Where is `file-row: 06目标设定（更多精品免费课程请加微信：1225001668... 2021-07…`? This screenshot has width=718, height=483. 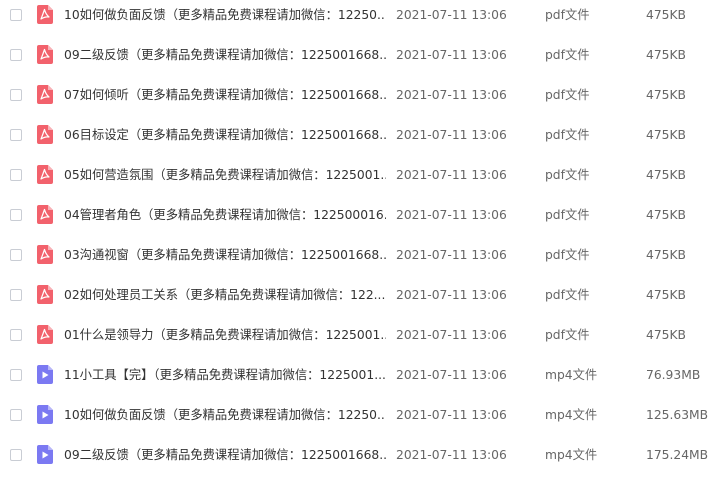 file-row: 06目标设定（更多精品免费课程请加微信：1225001668... 2021-07… is located at coordinates (359, 143).